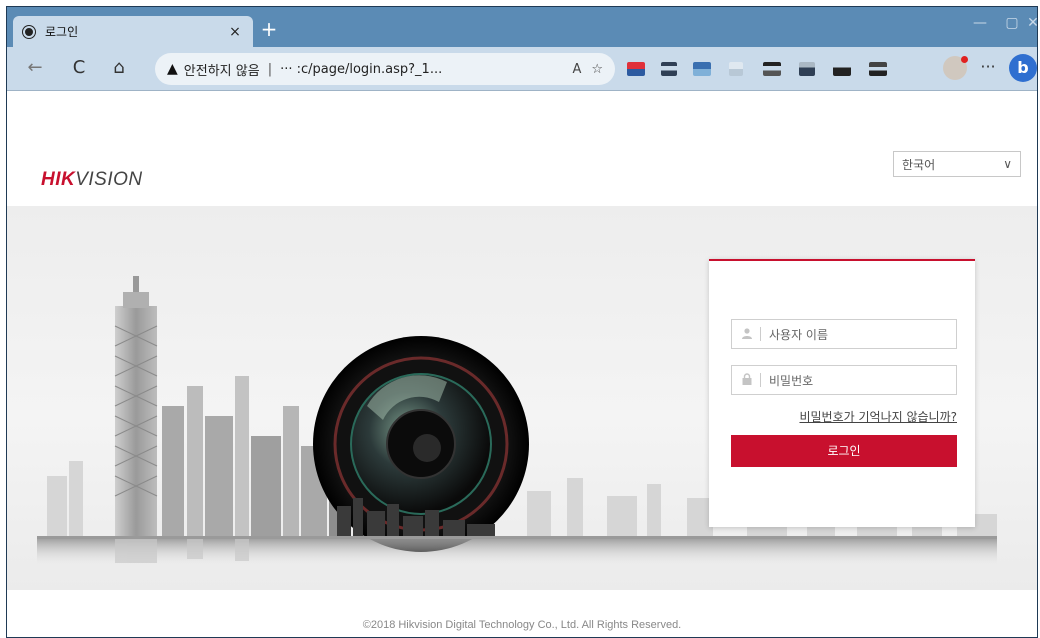  What do you see at coordinates (957, 164) in the screenshot?
I see `language-select: 한국어 ∨` at bounding box center [957, 164].